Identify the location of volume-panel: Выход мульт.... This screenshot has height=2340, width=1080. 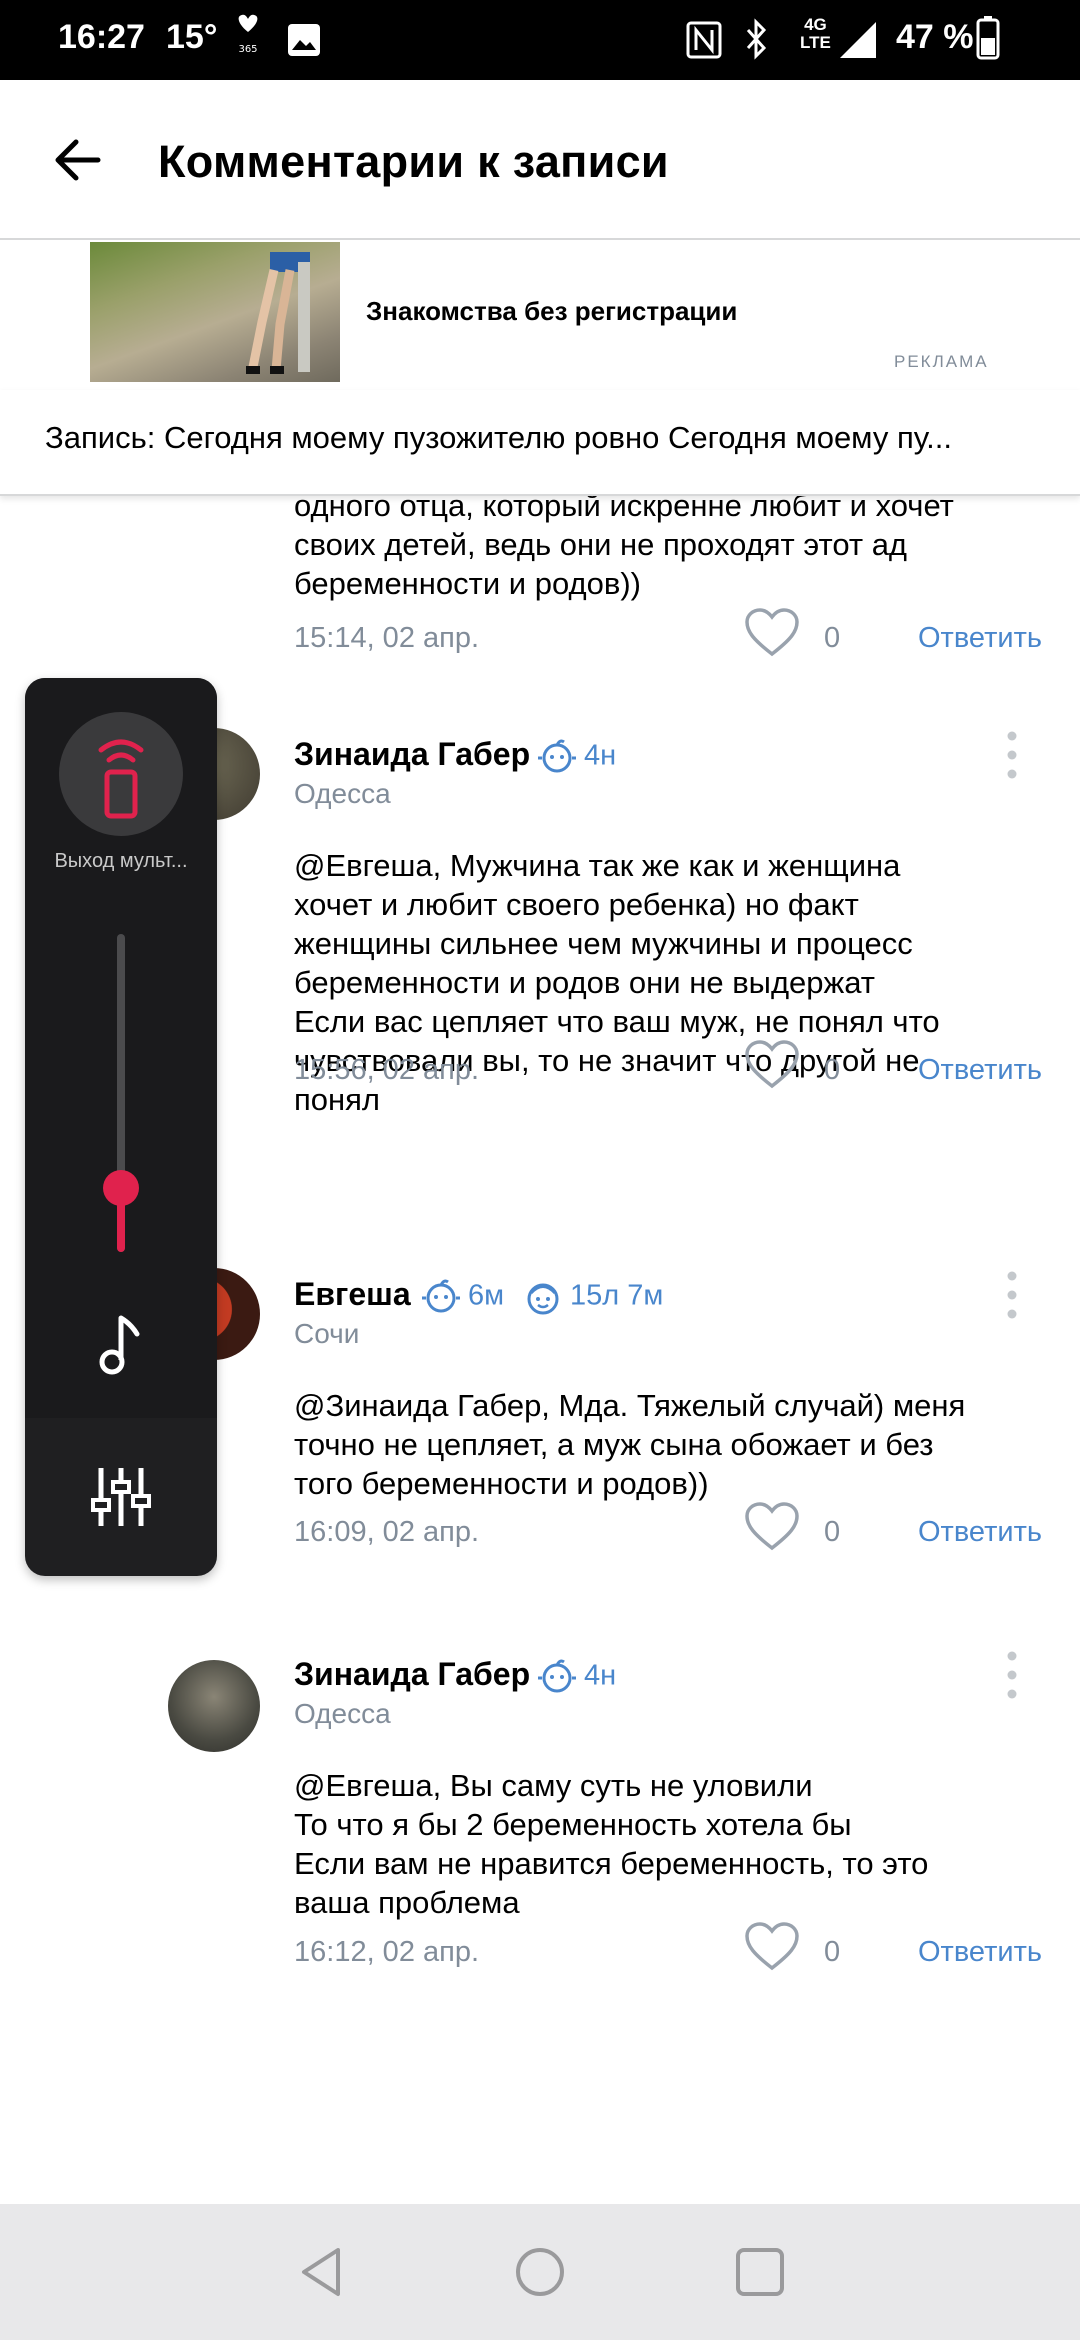
(121, 1127).